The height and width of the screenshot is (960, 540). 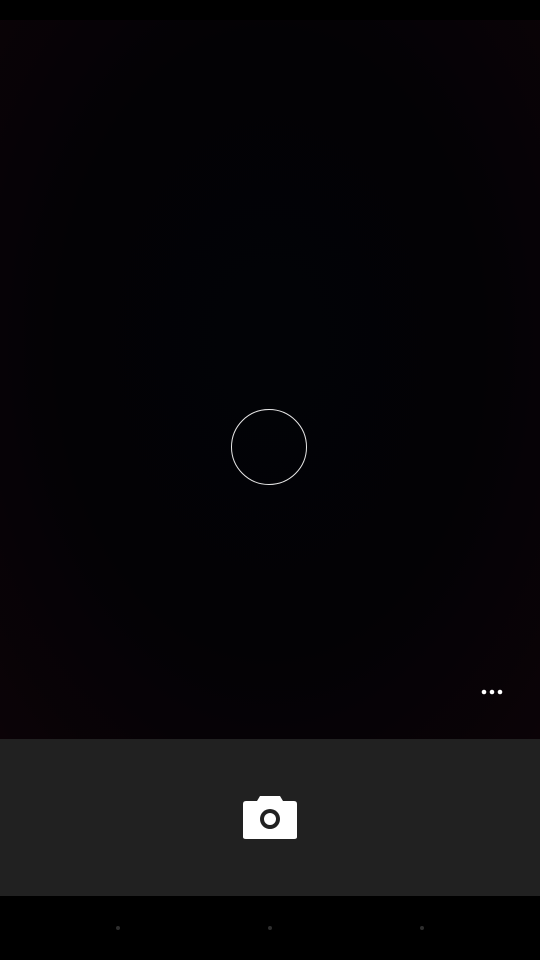 I want to click on more-options-button, so click(x=492, y=692).